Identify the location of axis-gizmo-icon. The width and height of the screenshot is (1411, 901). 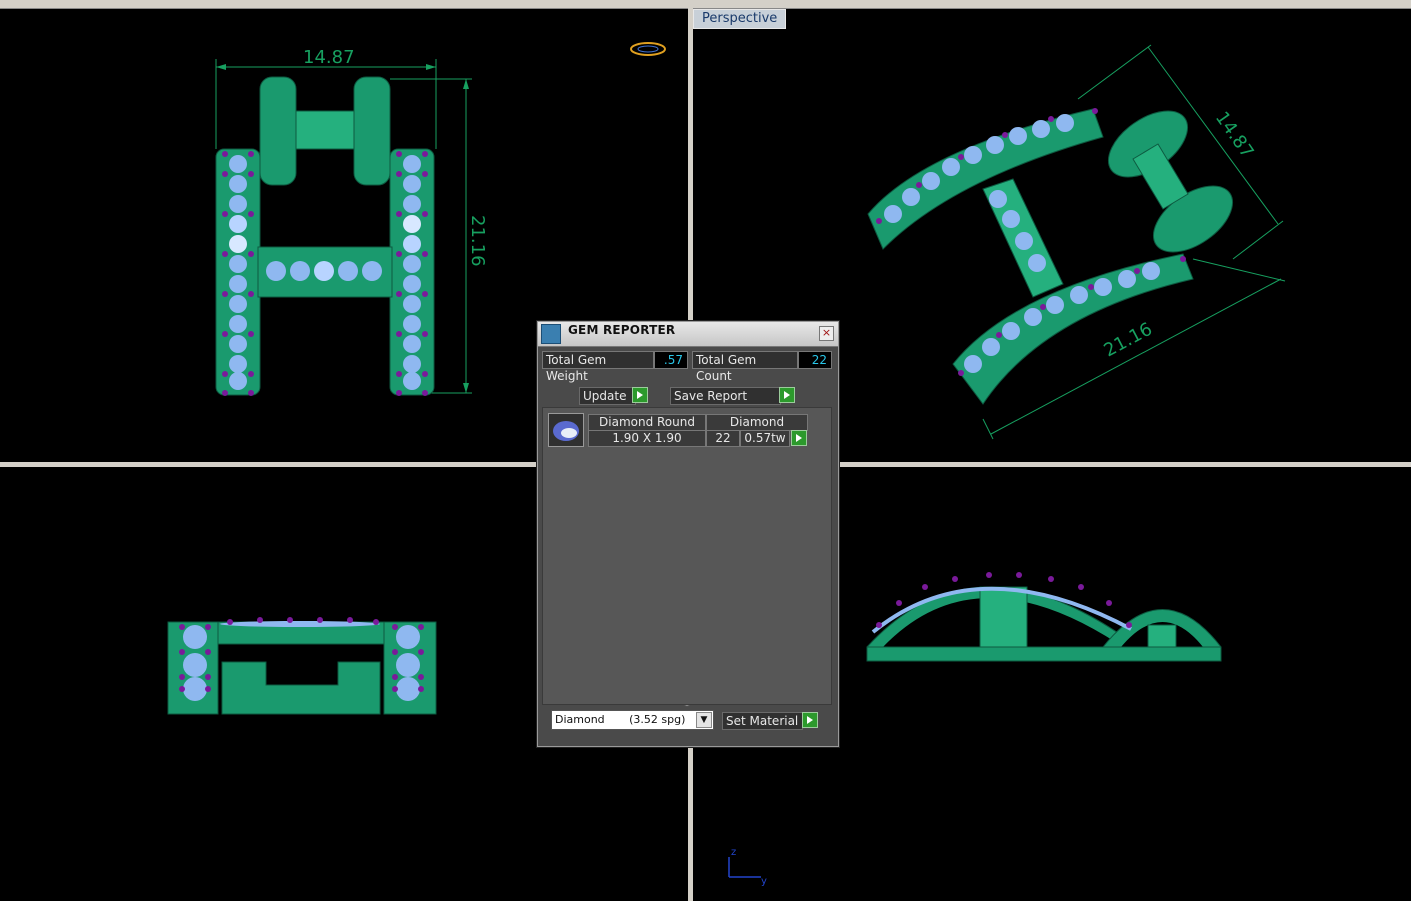
(744, 867).